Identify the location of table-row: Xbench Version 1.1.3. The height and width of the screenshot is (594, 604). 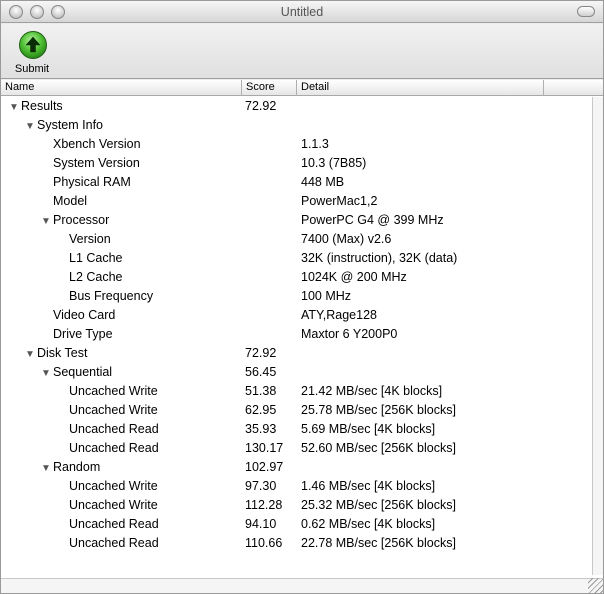
(296, 144).